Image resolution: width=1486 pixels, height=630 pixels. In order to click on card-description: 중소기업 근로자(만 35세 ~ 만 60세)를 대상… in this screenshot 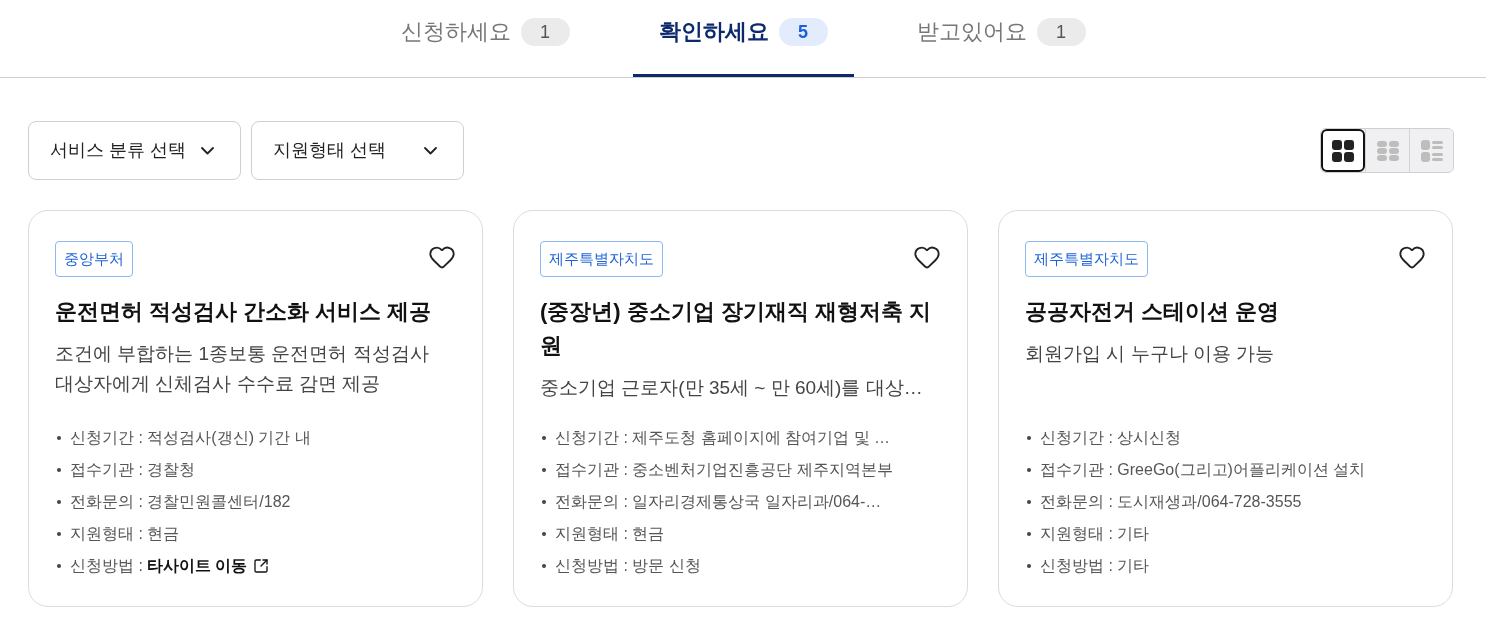, I will do `click(732, 388)`.